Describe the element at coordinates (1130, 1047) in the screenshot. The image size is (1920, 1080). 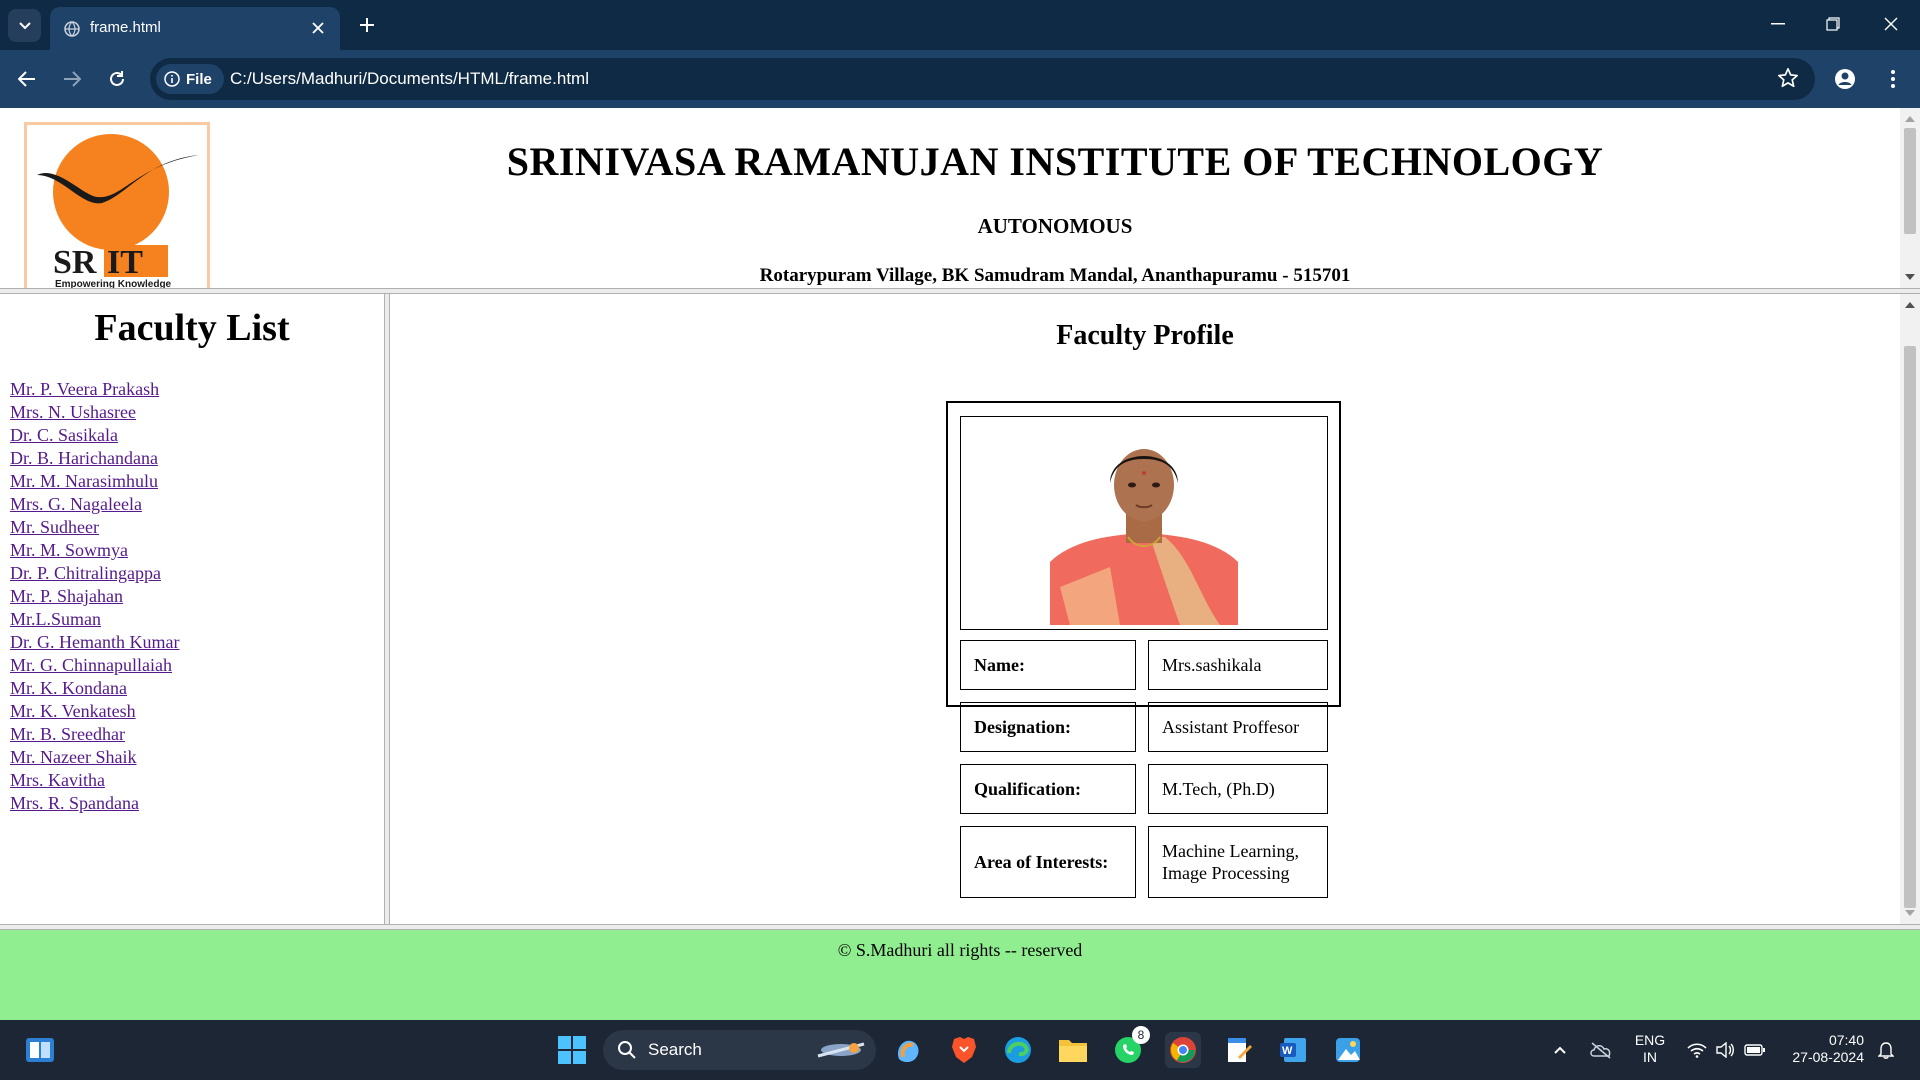
I see `whatsapp-icon: 8` at that location.